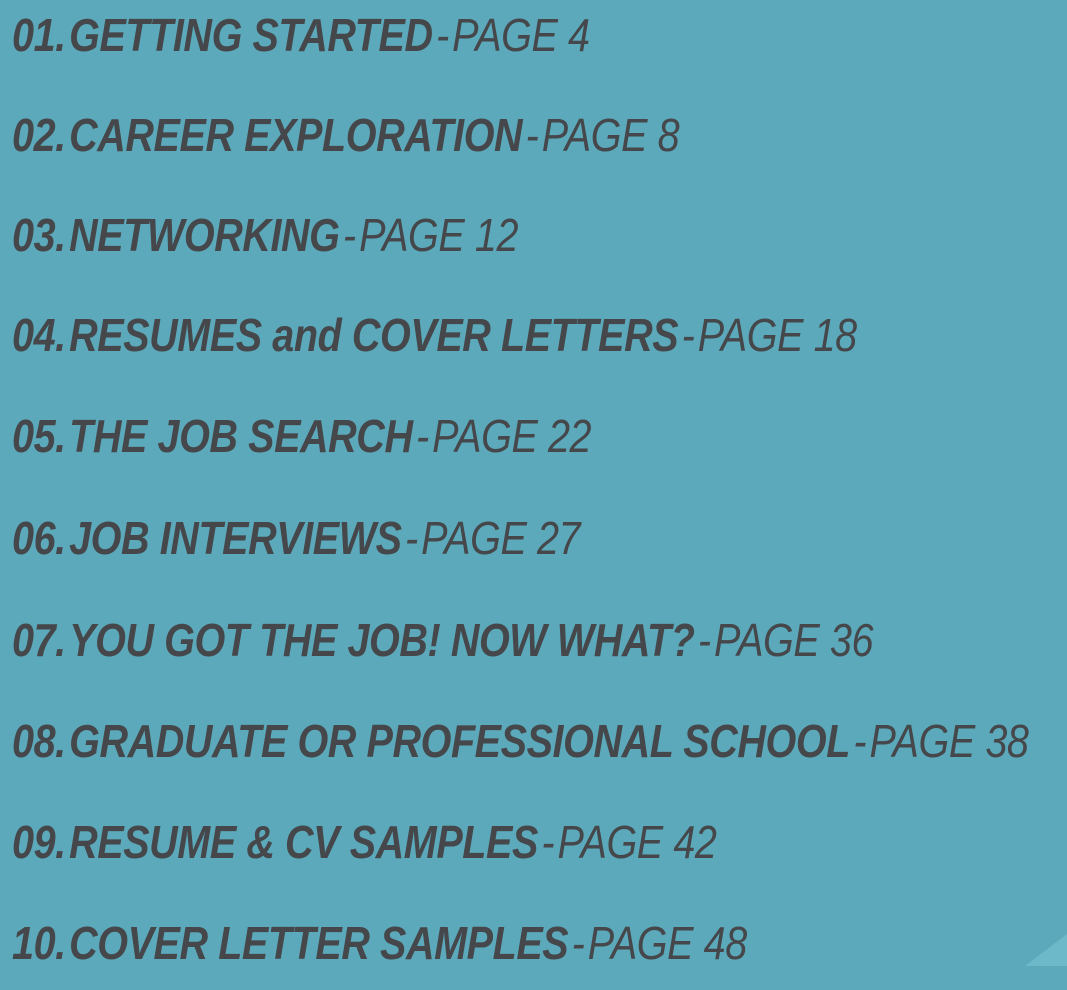 This screenshot has width=1067, height=990. I want to click on toc-item-resume-cv-samples: 09. RESUME & CV SAMPLES - PAGE 42, so click(364, 842).